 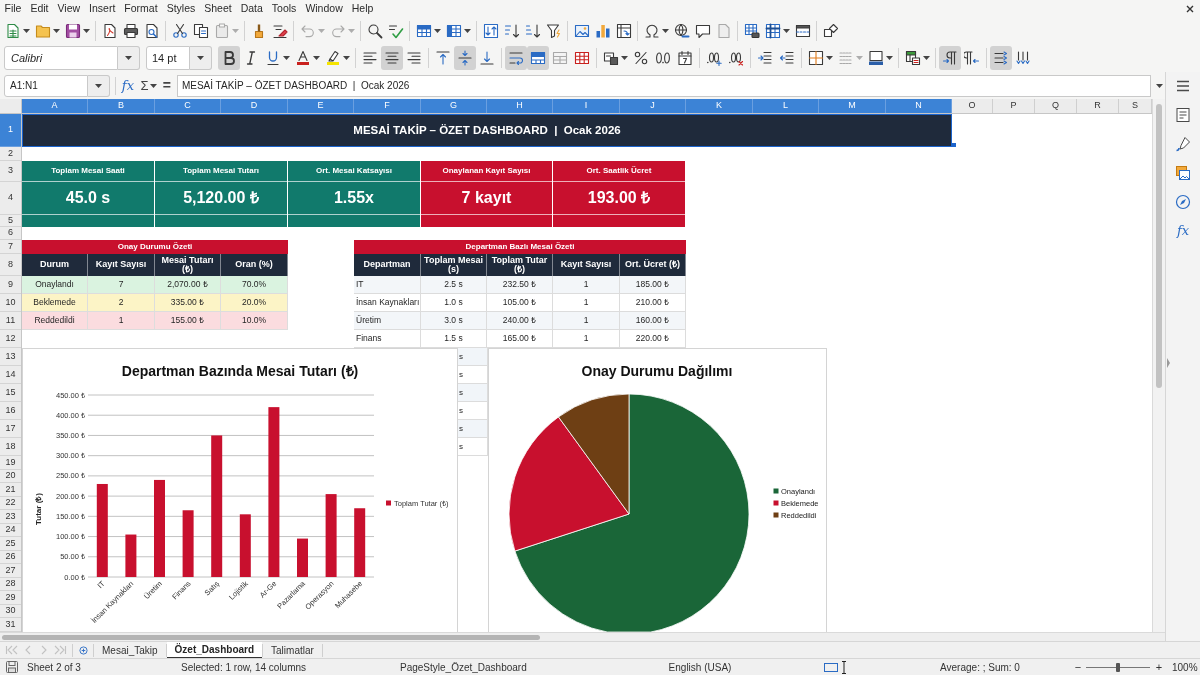 I want to click on properties-button, so click(x=1183, y=115).